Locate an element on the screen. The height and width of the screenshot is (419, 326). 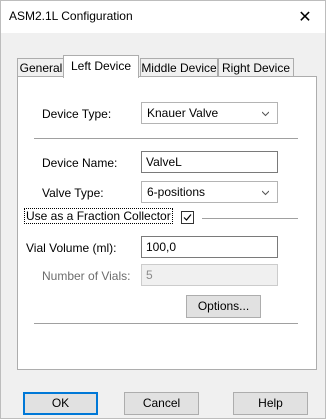
num-vials-field is located at coordinates (209, 275).